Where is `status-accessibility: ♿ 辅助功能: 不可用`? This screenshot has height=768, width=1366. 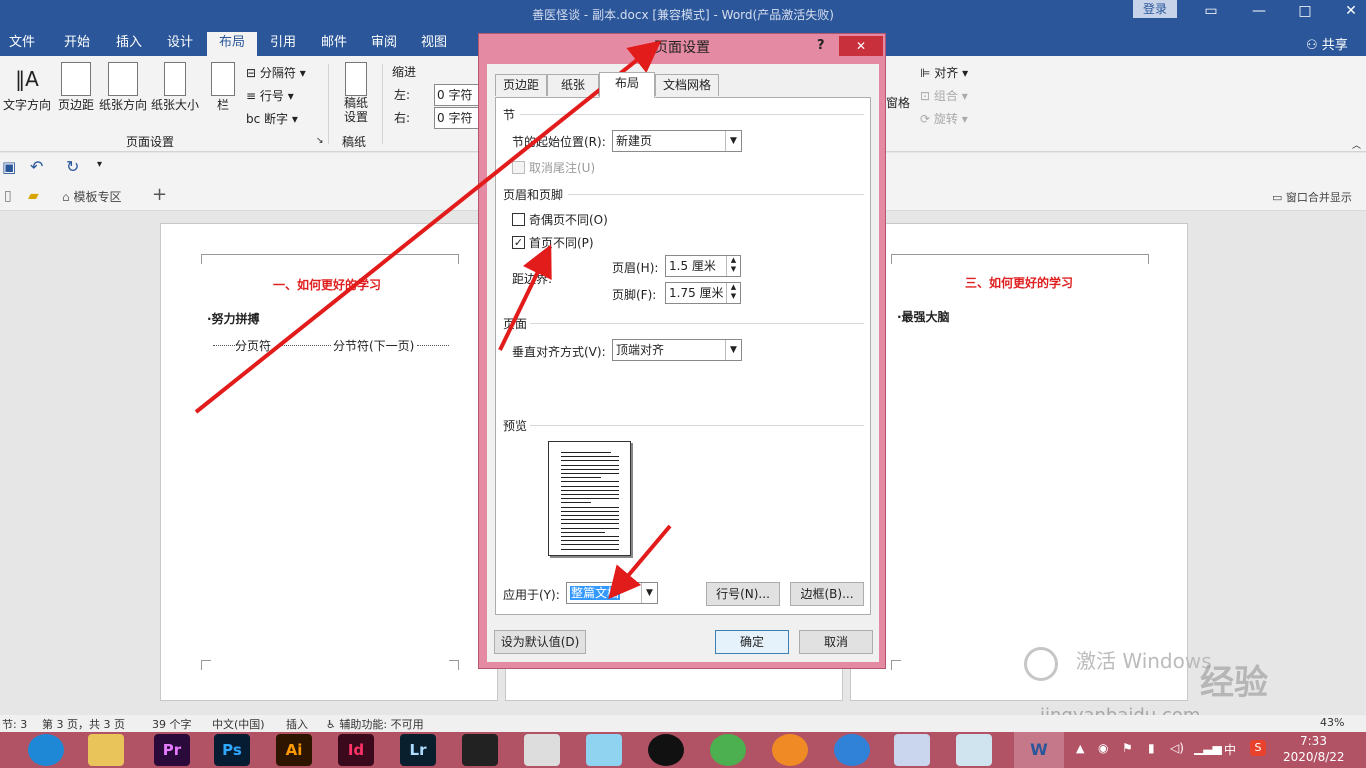 status-accessibility: ♿ 辅助功能: 不可用 is located at coordinates (375, 724).